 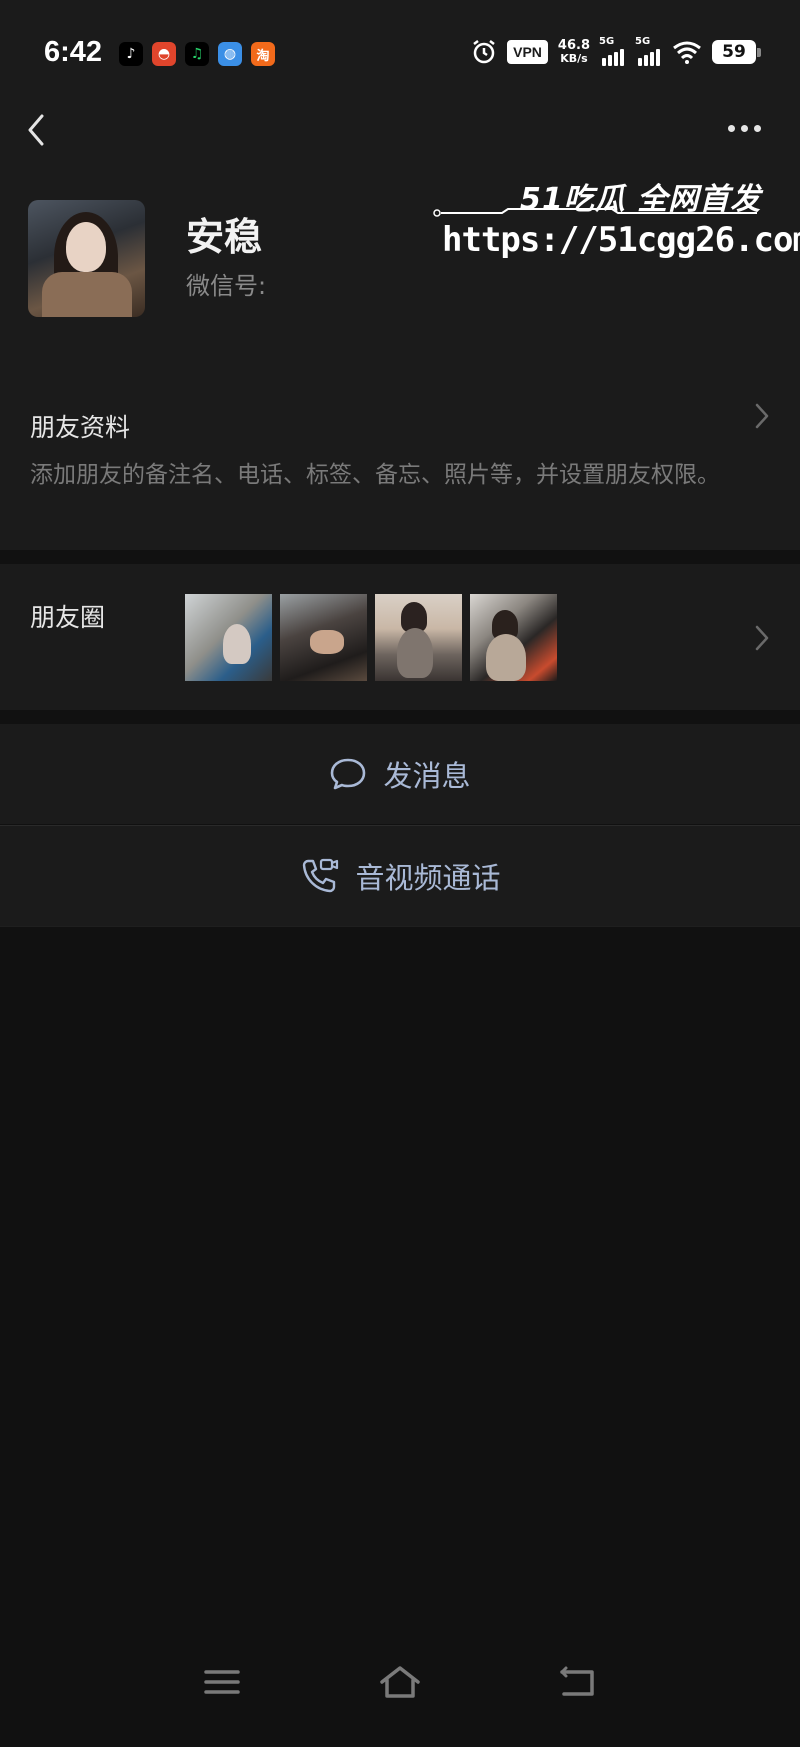 I want to click on vpn-badge: VPN, so click(x=527, y=52).